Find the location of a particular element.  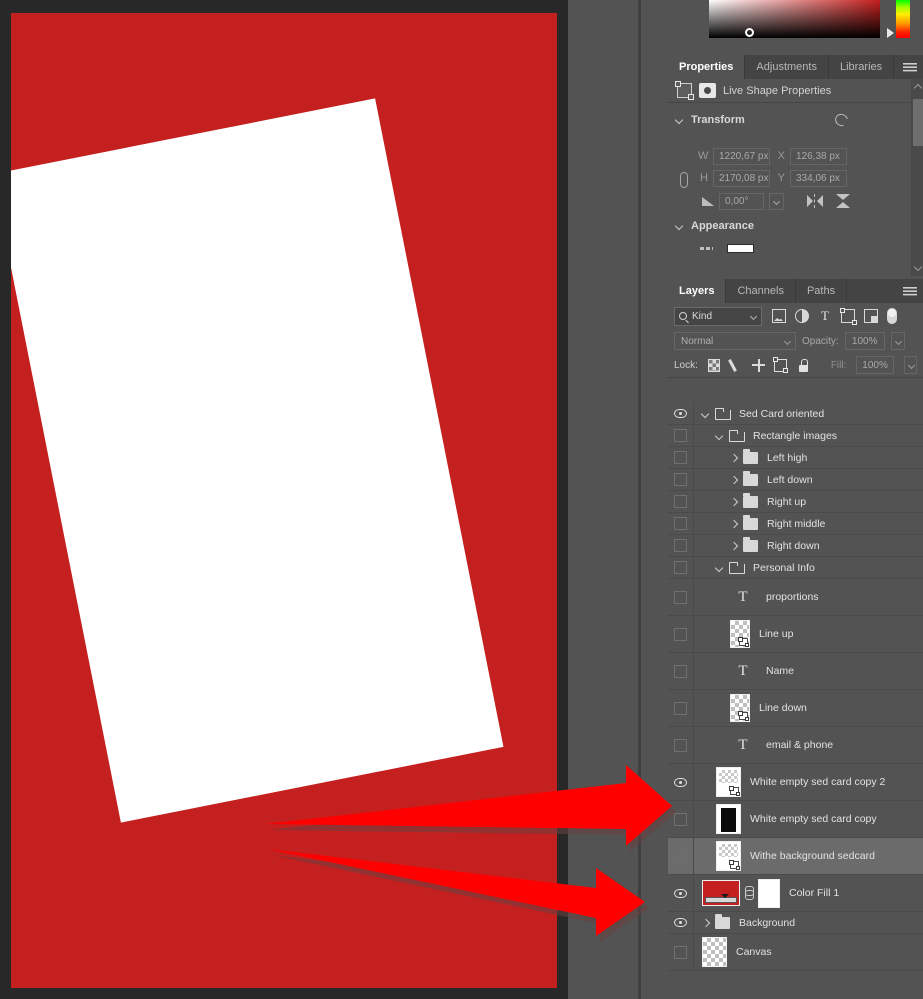

fill-dropdown-icon is located at coordinates (910, 365).